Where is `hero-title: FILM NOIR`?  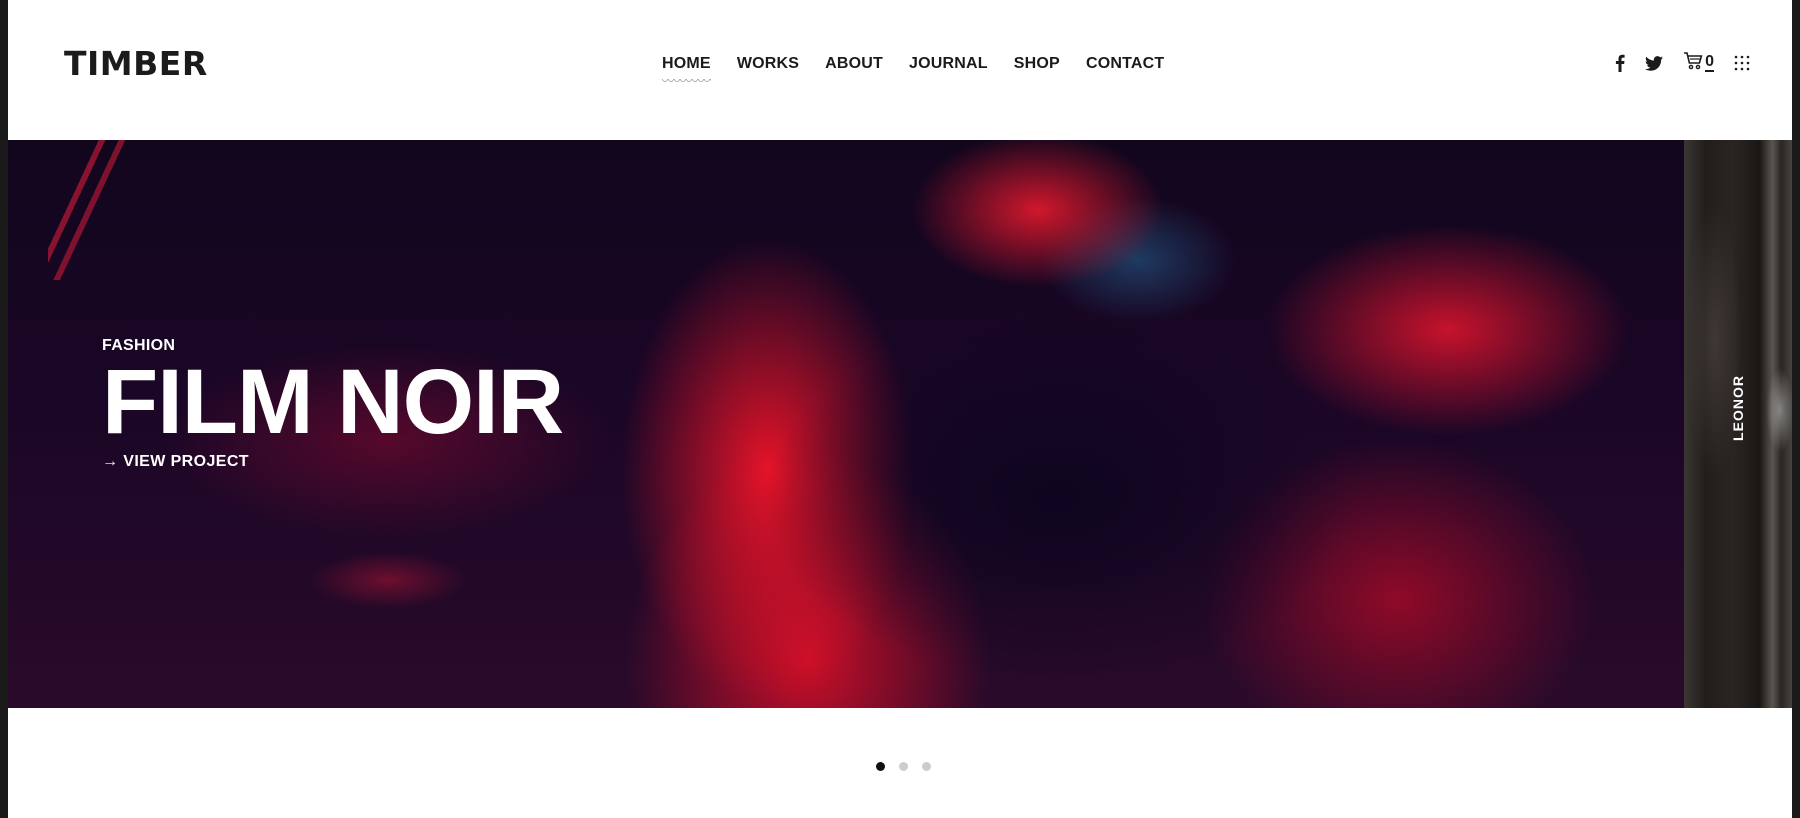 hero-title: FILM NOIR is located at coordinates (333, 402).